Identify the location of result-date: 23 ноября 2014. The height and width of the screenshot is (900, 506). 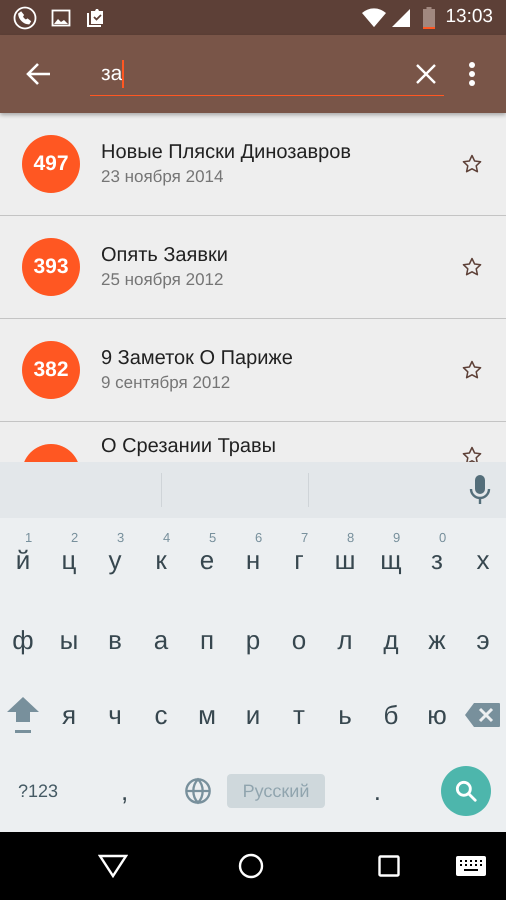
(162, 177).